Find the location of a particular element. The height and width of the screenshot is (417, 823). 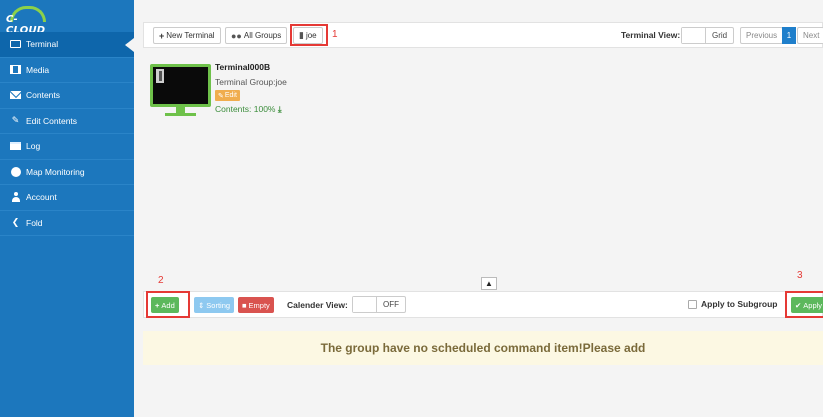

next-button: Next is located at coordinates (810, 35).